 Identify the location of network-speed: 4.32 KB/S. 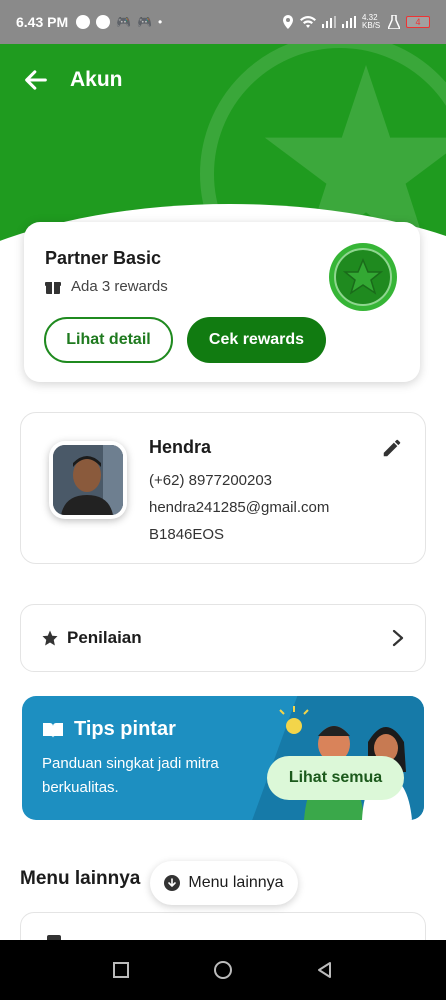
(371, 21).